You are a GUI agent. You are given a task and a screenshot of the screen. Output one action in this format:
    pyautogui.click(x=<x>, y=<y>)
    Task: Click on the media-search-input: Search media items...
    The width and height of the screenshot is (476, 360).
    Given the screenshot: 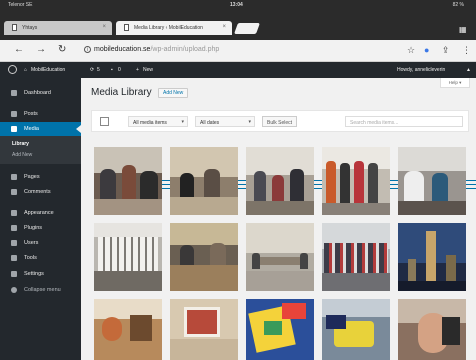 What is the action you would take?
    pyautogui.click(x=404, y=121)
    